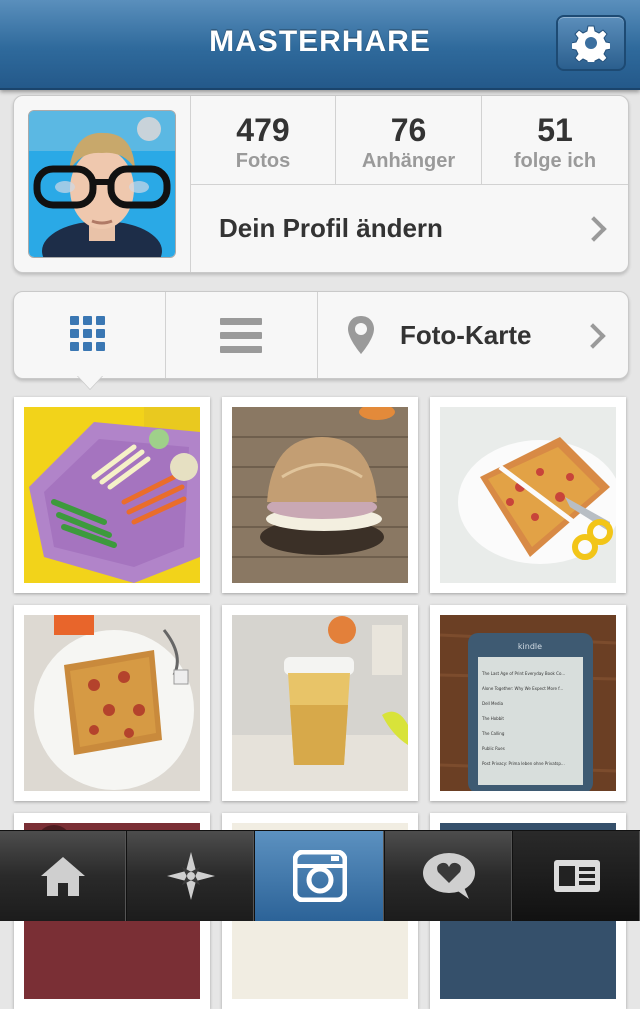  What do you see at coordinates (493, 703) in the screenshot?
I see `kindle-book-title: Dell Media` at bounding box center [493, 703].